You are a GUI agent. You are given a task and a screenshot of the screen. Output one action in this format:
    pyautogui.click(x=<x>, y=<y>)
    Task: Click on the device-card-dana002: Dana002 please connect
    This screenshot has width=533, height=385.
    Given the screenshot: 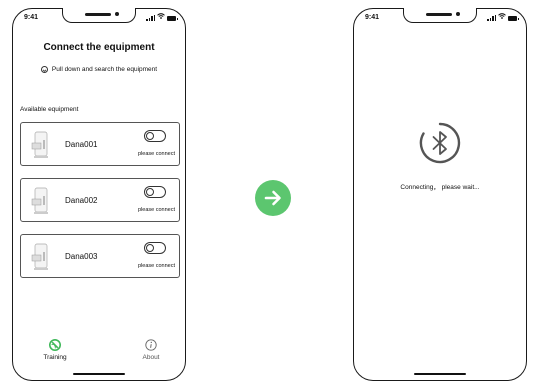 What is the action you would take?
    pyautogui.click(x=100, y=200)
    